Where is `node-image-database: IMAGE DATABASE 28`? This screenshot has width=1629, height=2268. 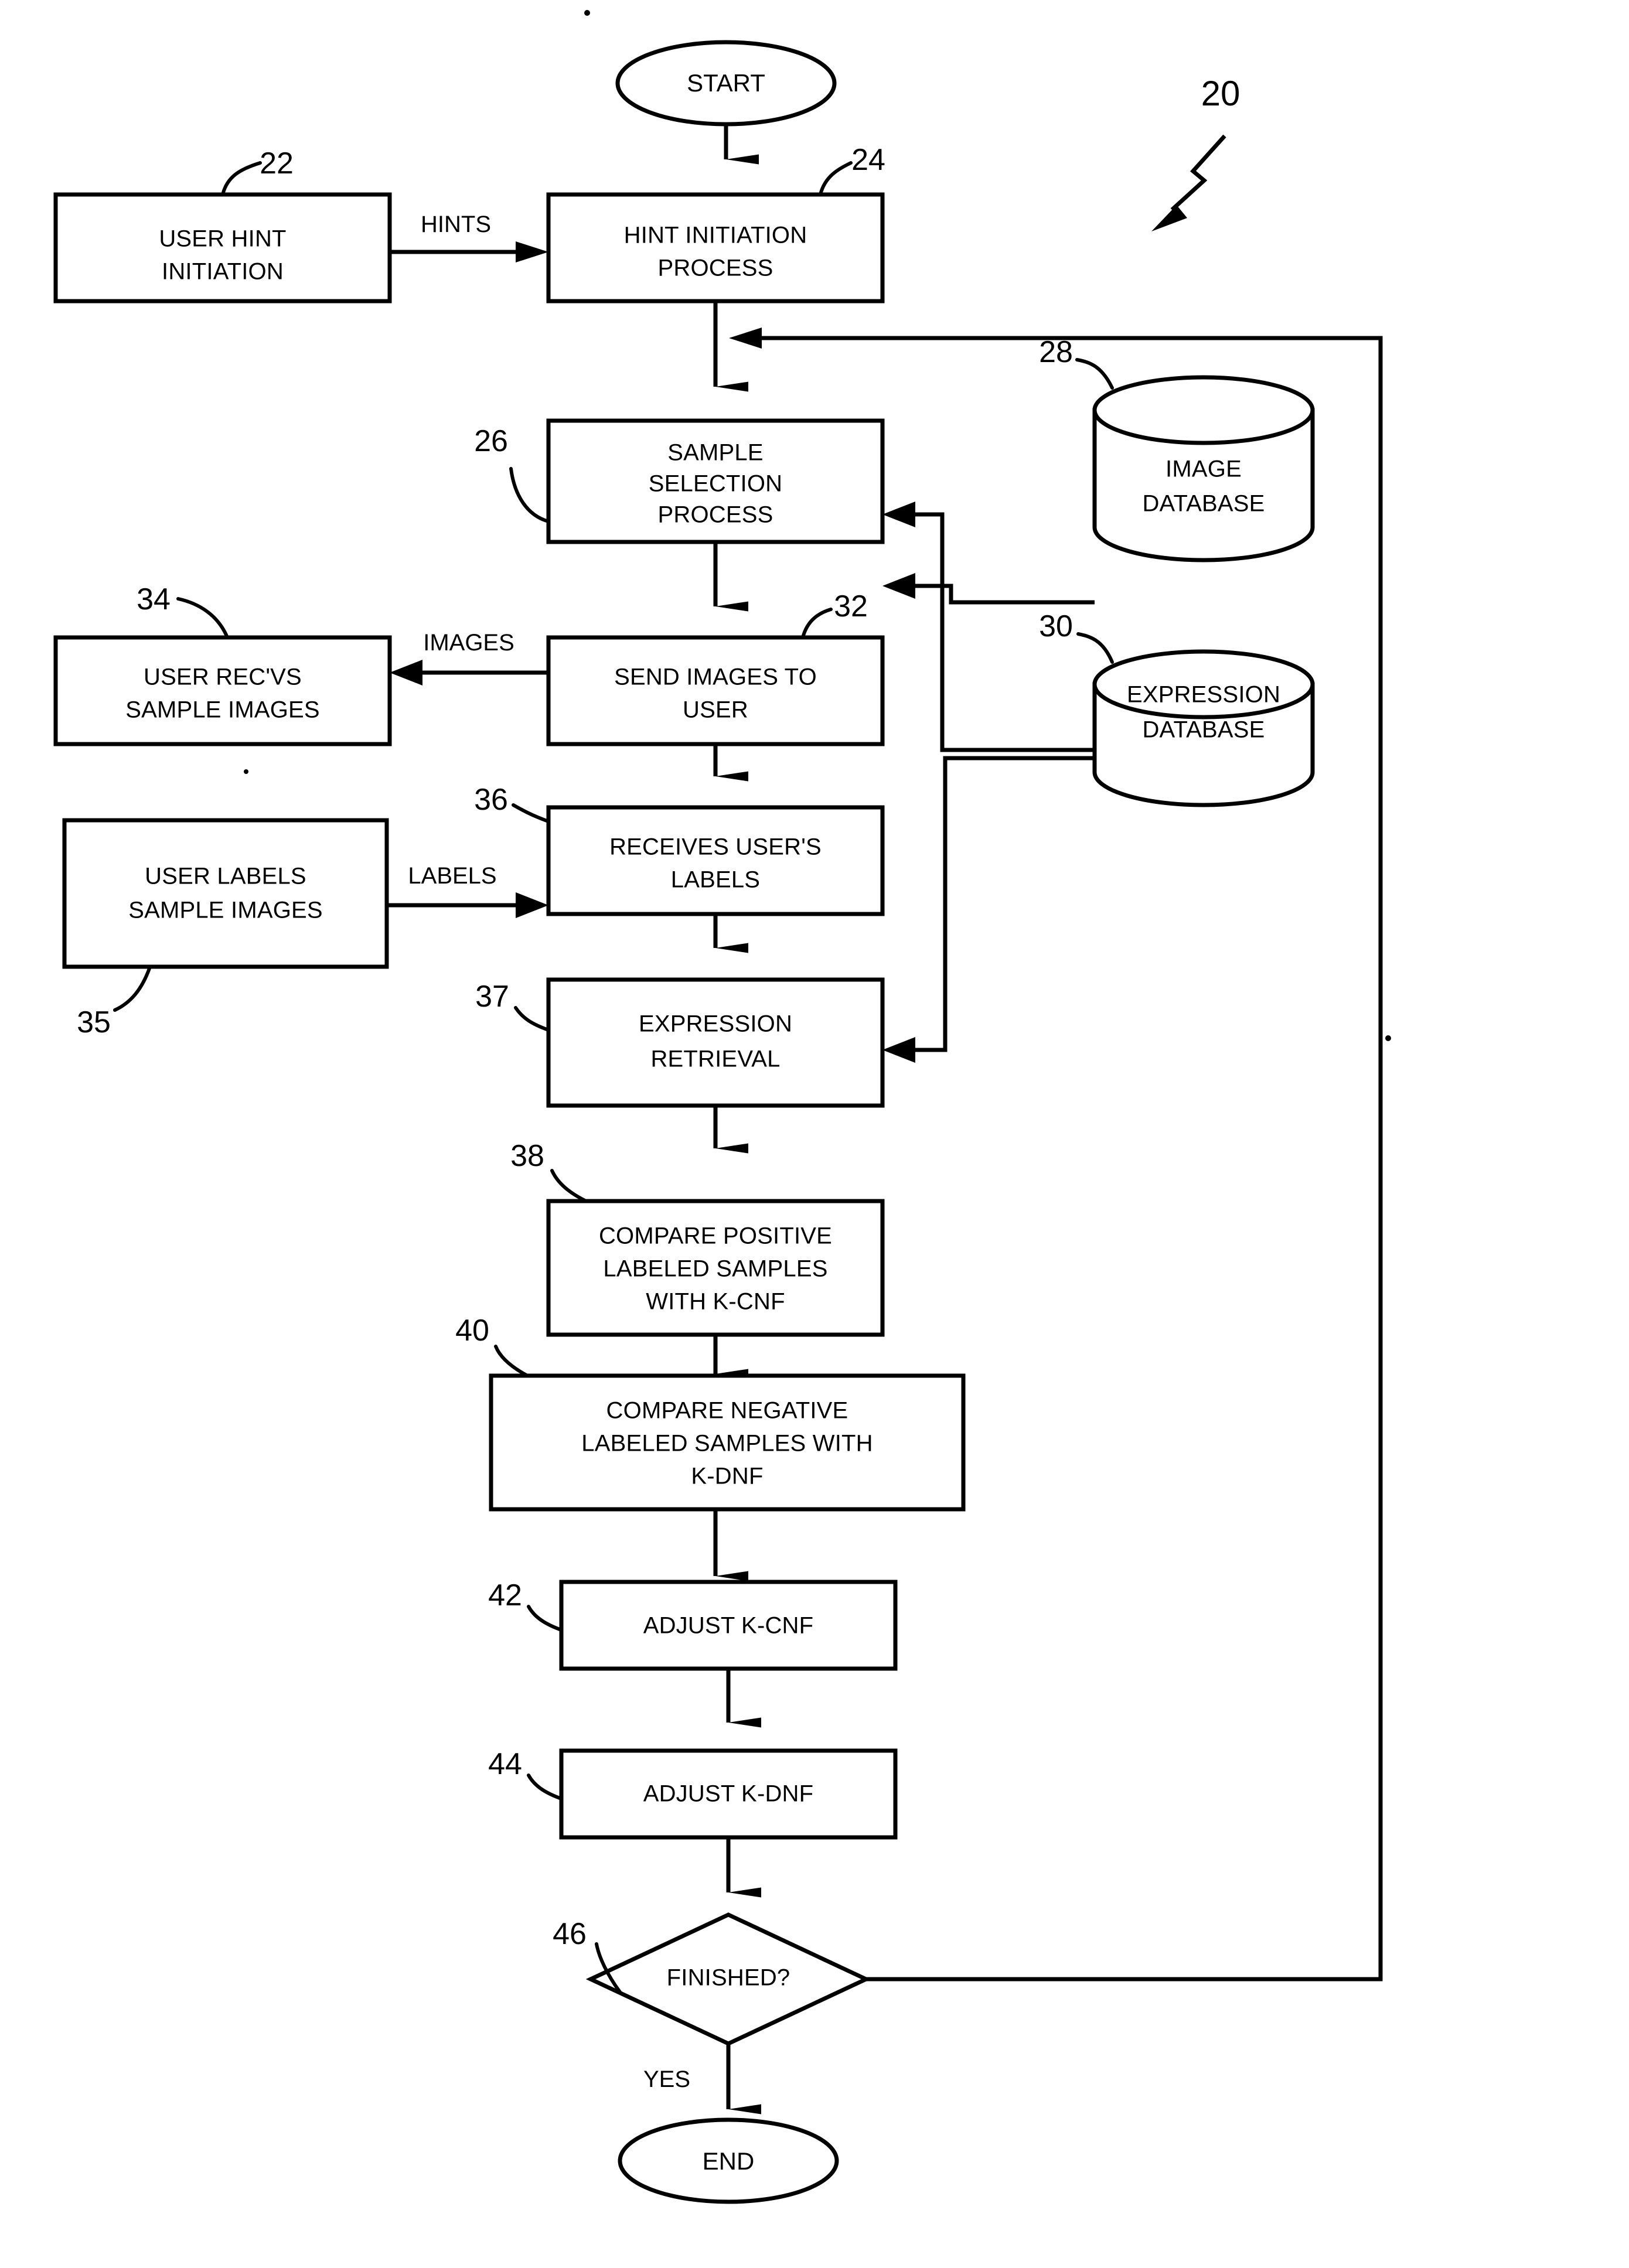 node-image-database: IMAGE DATABASE 28 is located at coordinates (1177, 448).